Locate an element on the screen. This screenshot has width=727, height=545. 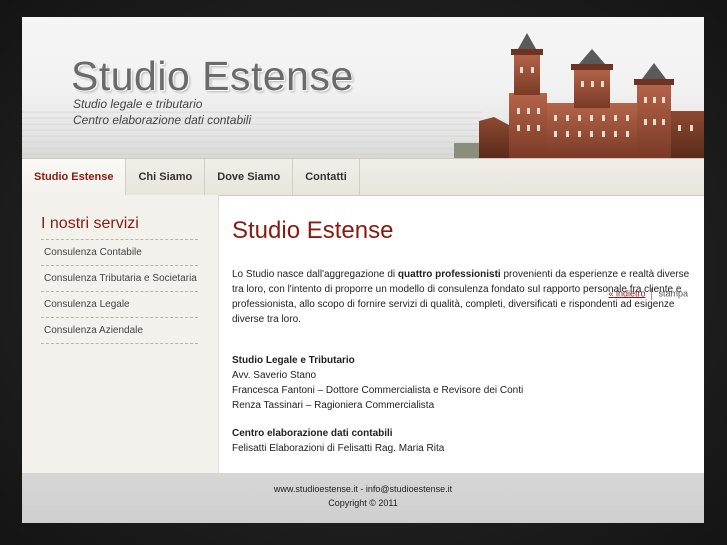
section-data-title: Centro elaborazione dati contabili is located at coordinates (312, 433).